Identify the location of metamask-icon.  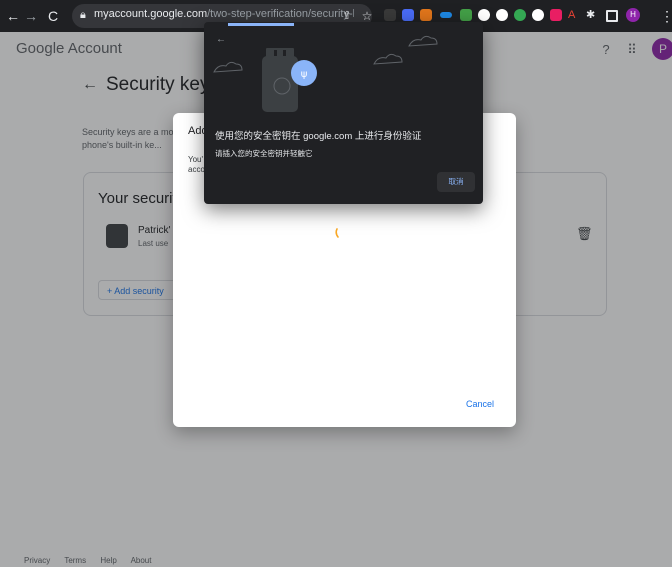
(426, 15).